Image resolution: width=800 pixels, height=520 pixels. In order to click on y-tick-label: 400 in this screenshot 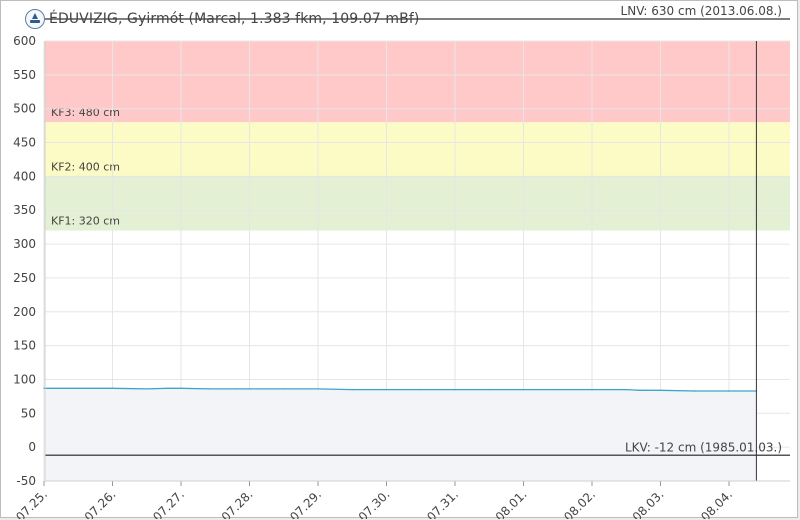, I will do `click(24, 176)`.